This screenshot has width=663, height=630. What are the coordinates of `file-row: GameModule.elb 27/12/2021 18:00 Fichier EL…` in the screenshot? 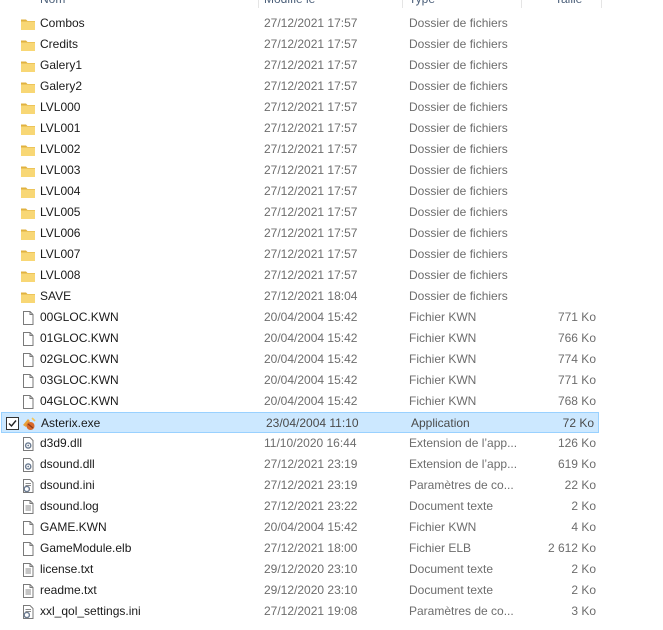 It's located at (300, 548).